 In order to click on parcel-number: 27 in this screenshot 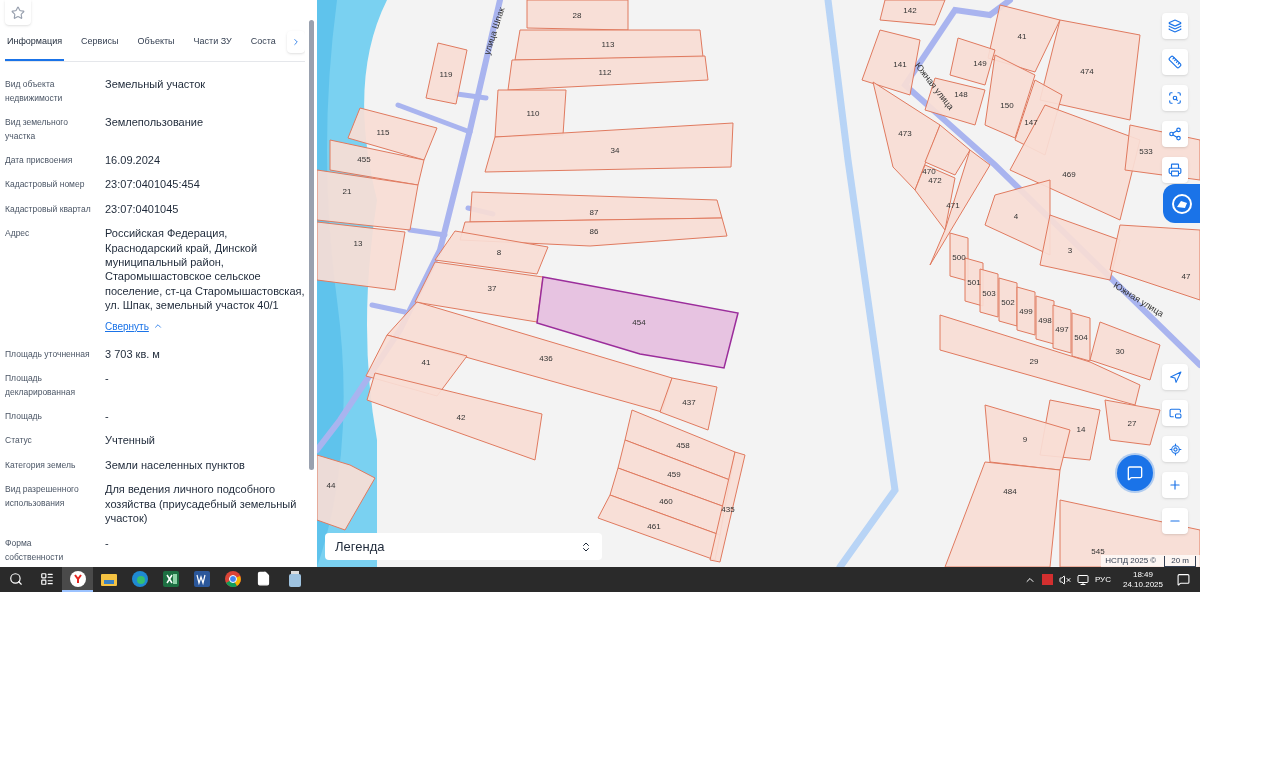, I will do `click(1132, 423)`.